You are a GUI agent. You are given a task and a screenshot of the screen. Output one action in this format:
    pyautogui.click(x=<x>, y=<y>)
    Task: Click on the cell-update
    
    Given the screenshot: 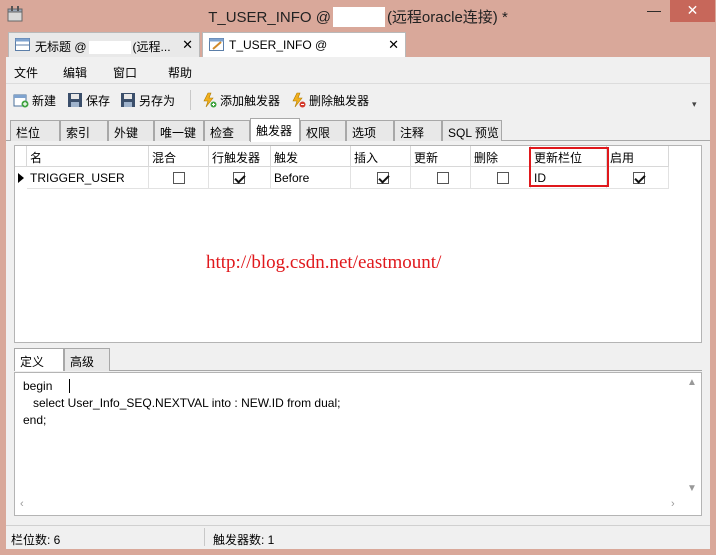 What is the action you would take?
    pyautogui.click(x=441, y=178)
    